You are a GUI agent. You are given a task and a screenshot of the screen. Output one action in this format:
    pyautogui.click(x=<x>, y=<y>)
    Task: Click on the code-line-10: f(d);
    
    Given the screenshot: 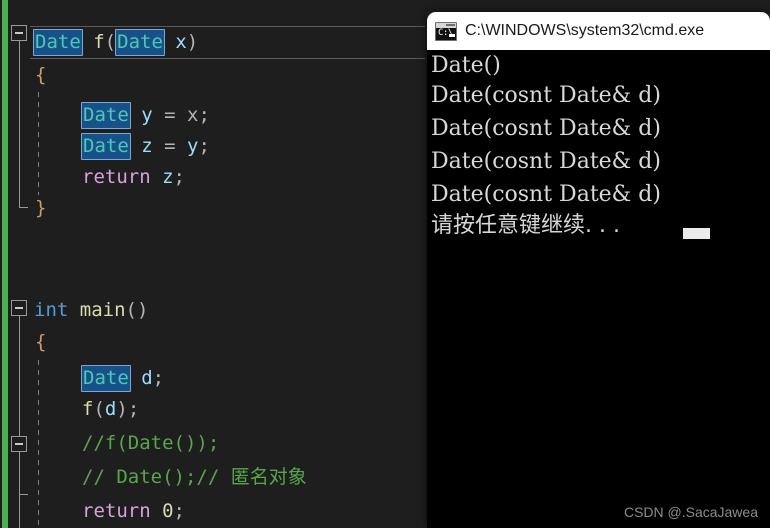 What is the action you would take?
    pyautogui.click(x=110, y=409)
    